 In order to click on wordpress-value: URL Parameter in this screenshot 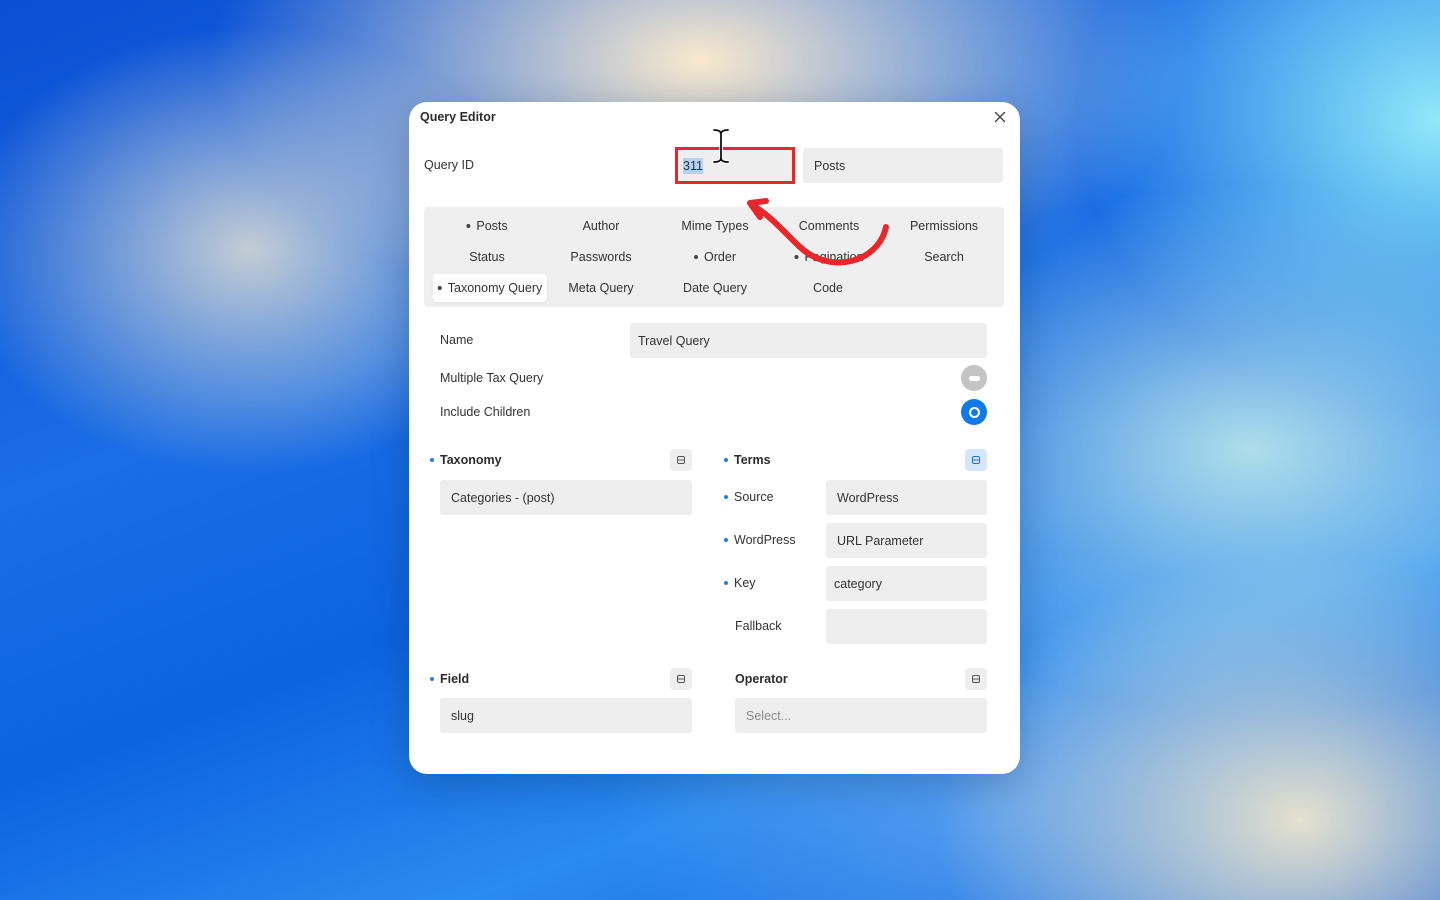, I will do `click(880, 540)`.